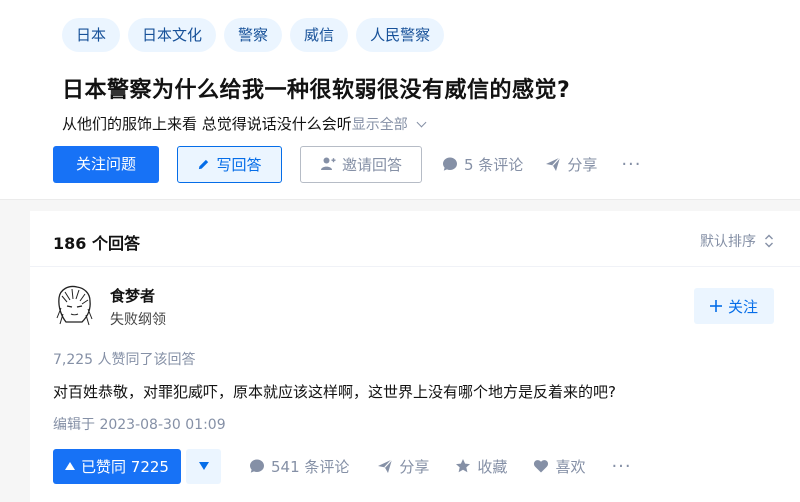 This screenshot has height=502, width=800. Describe the element at coordinates (371, 164) in the screenshot. I see `invite-answer-label: 邀请回答` at that location.